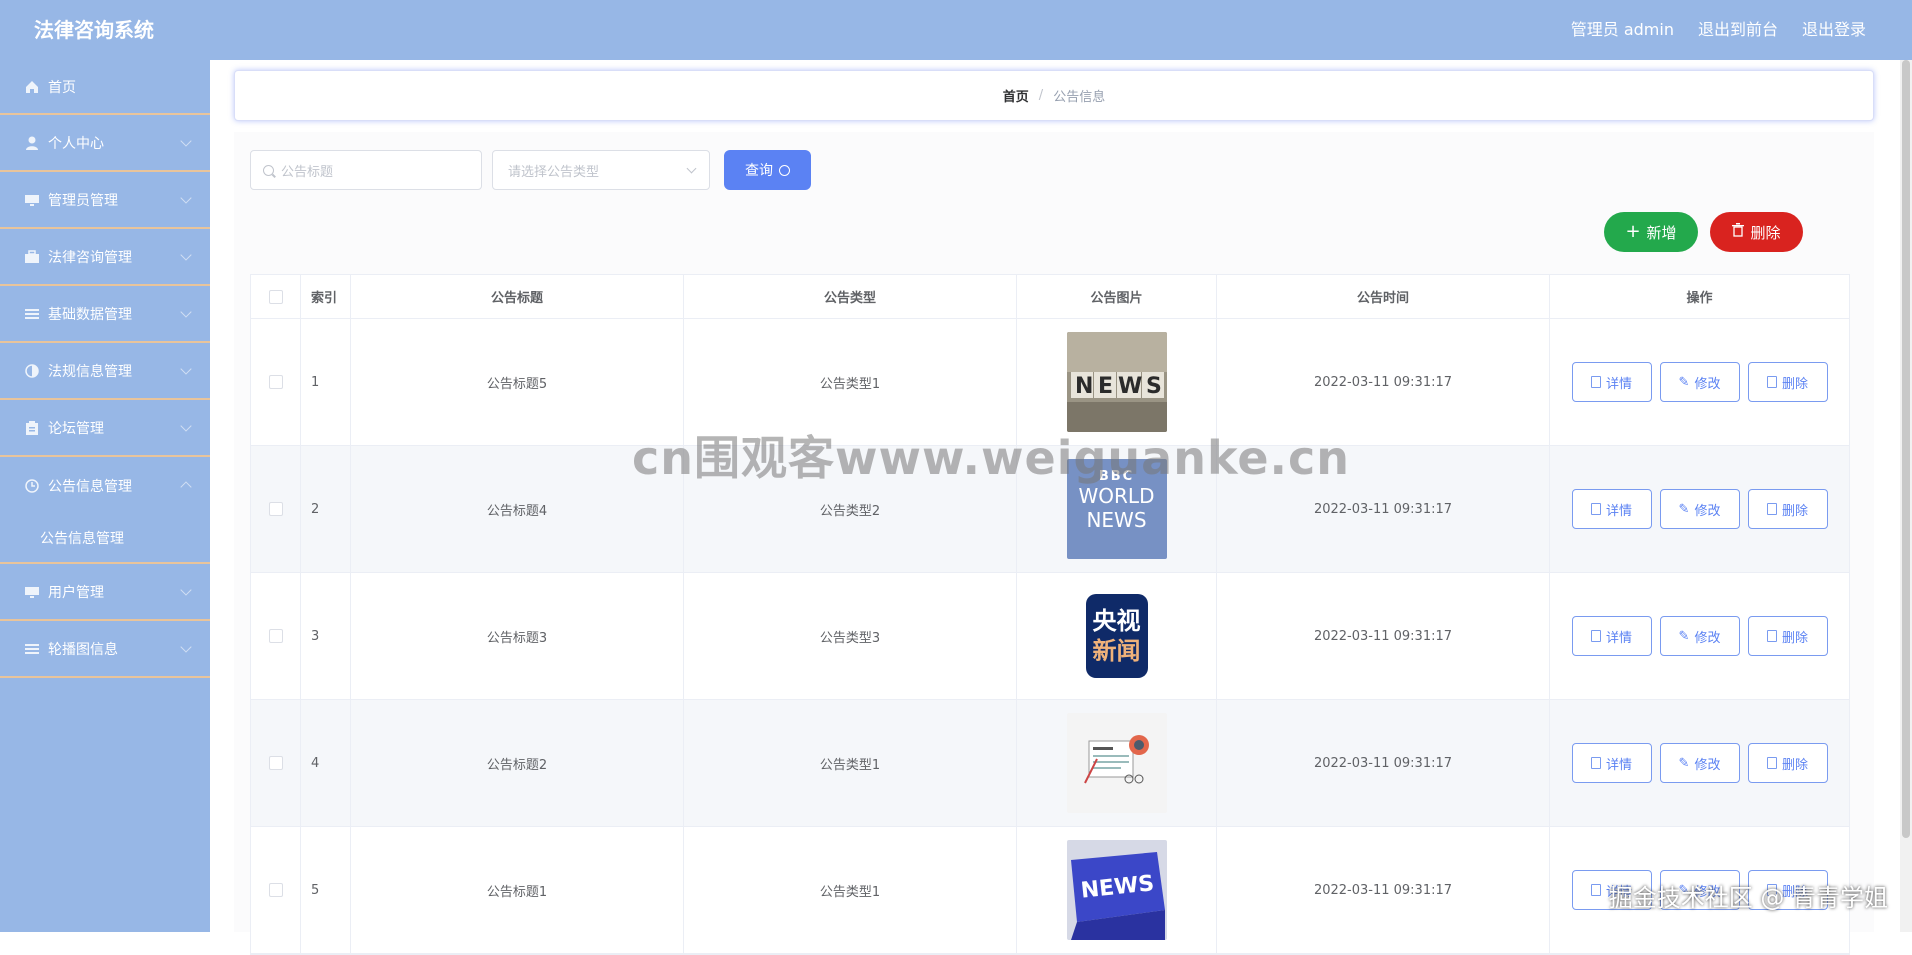  I want to click on sidebar-item-regulations: 法规信息管理, so click(105, 371).